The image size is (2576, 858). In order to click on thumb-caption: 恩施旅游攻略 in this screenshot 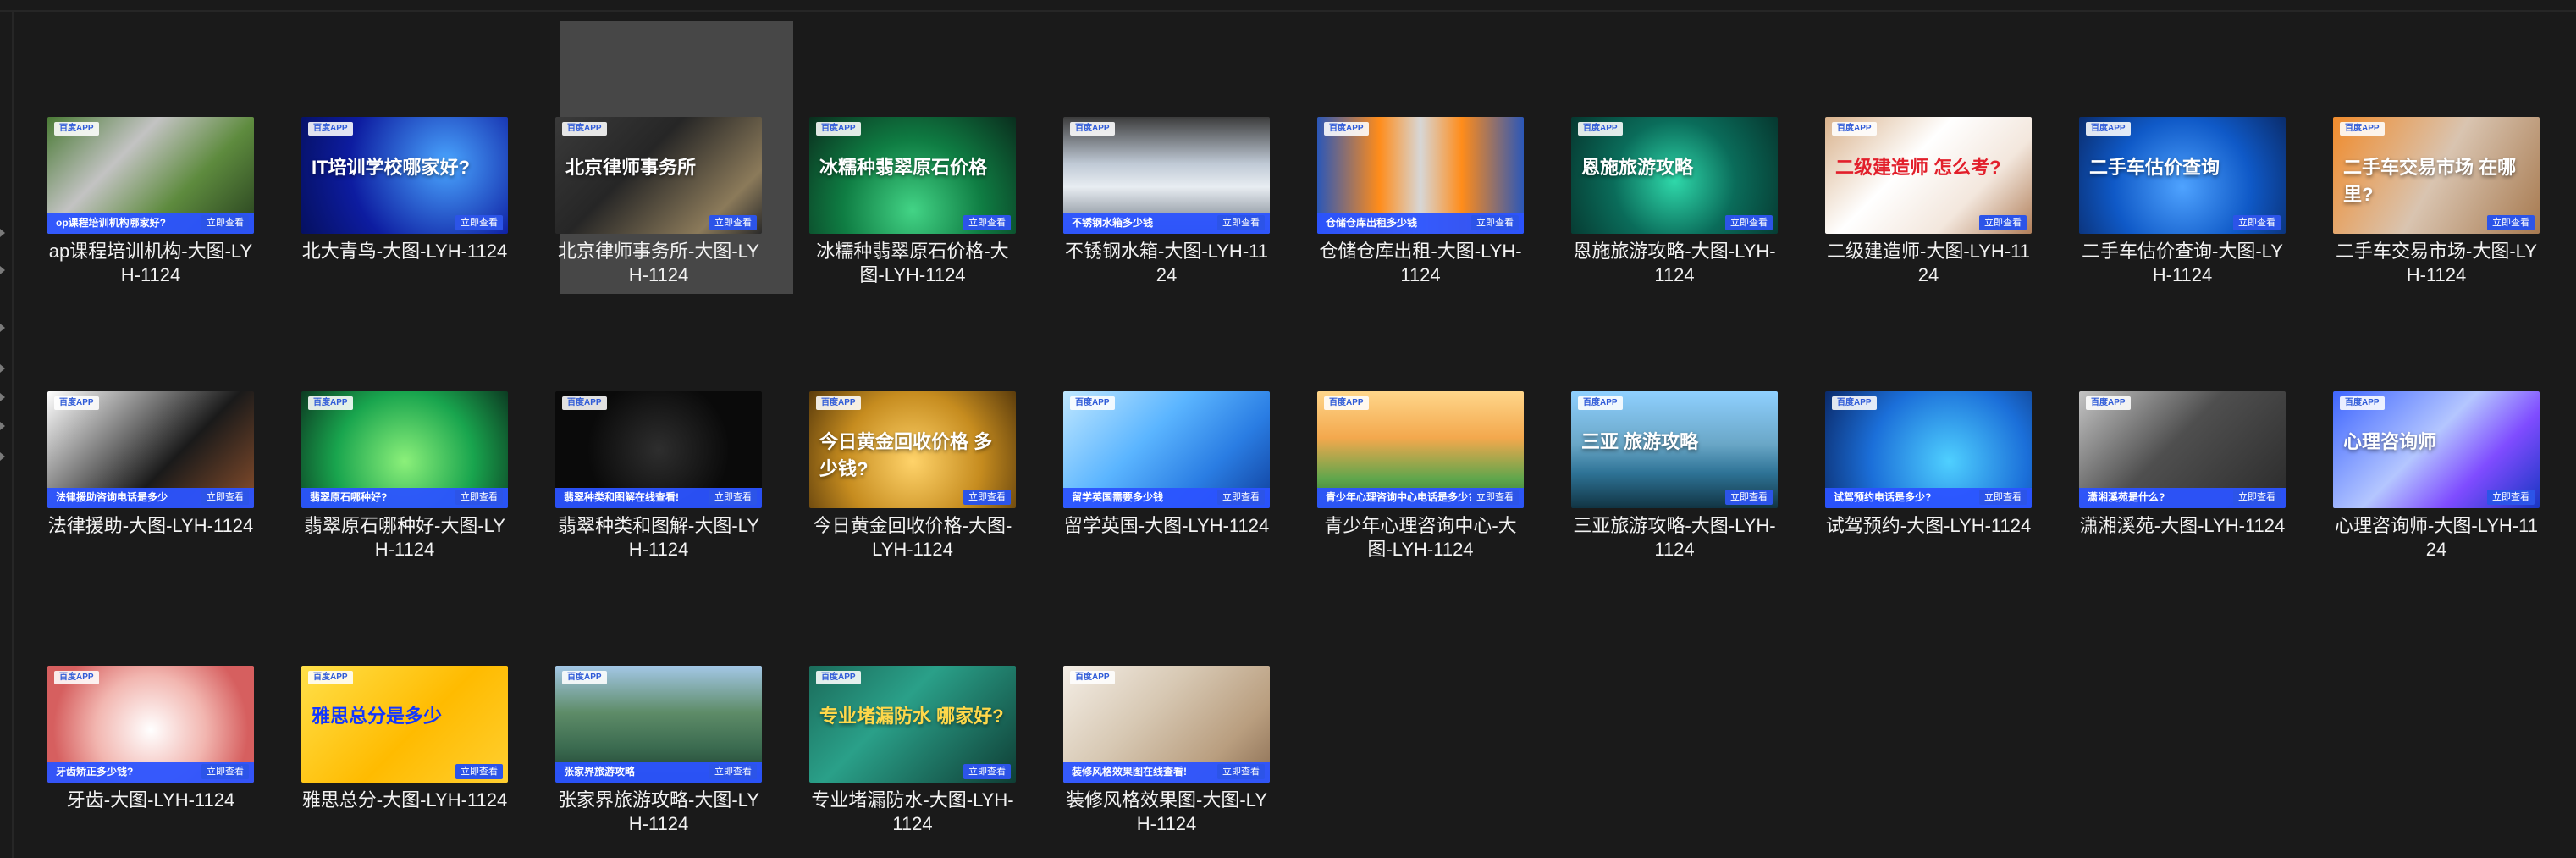, I will do `click(1638, 168)`.